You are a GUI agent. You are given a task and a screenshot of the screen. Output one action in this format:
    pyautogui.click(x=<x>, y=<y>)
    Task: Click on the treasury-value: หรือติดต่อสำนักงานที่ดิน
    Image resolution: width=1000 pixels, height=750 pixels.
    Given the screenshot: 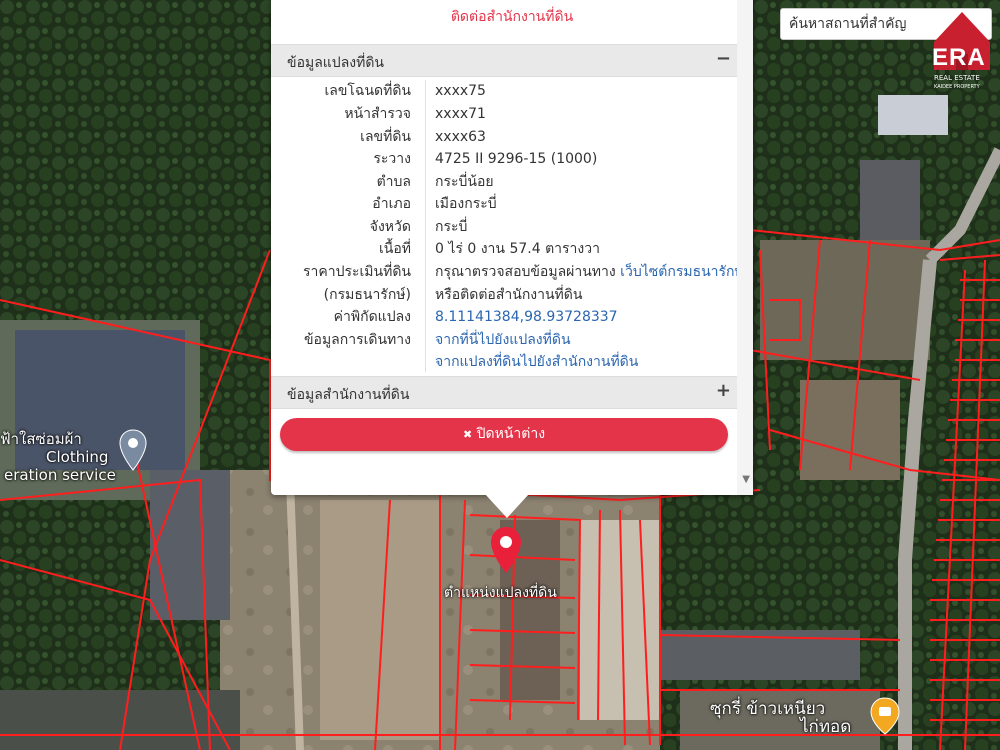 What is the action you would take?
    pyautogui.click(x=509, y=295)
    